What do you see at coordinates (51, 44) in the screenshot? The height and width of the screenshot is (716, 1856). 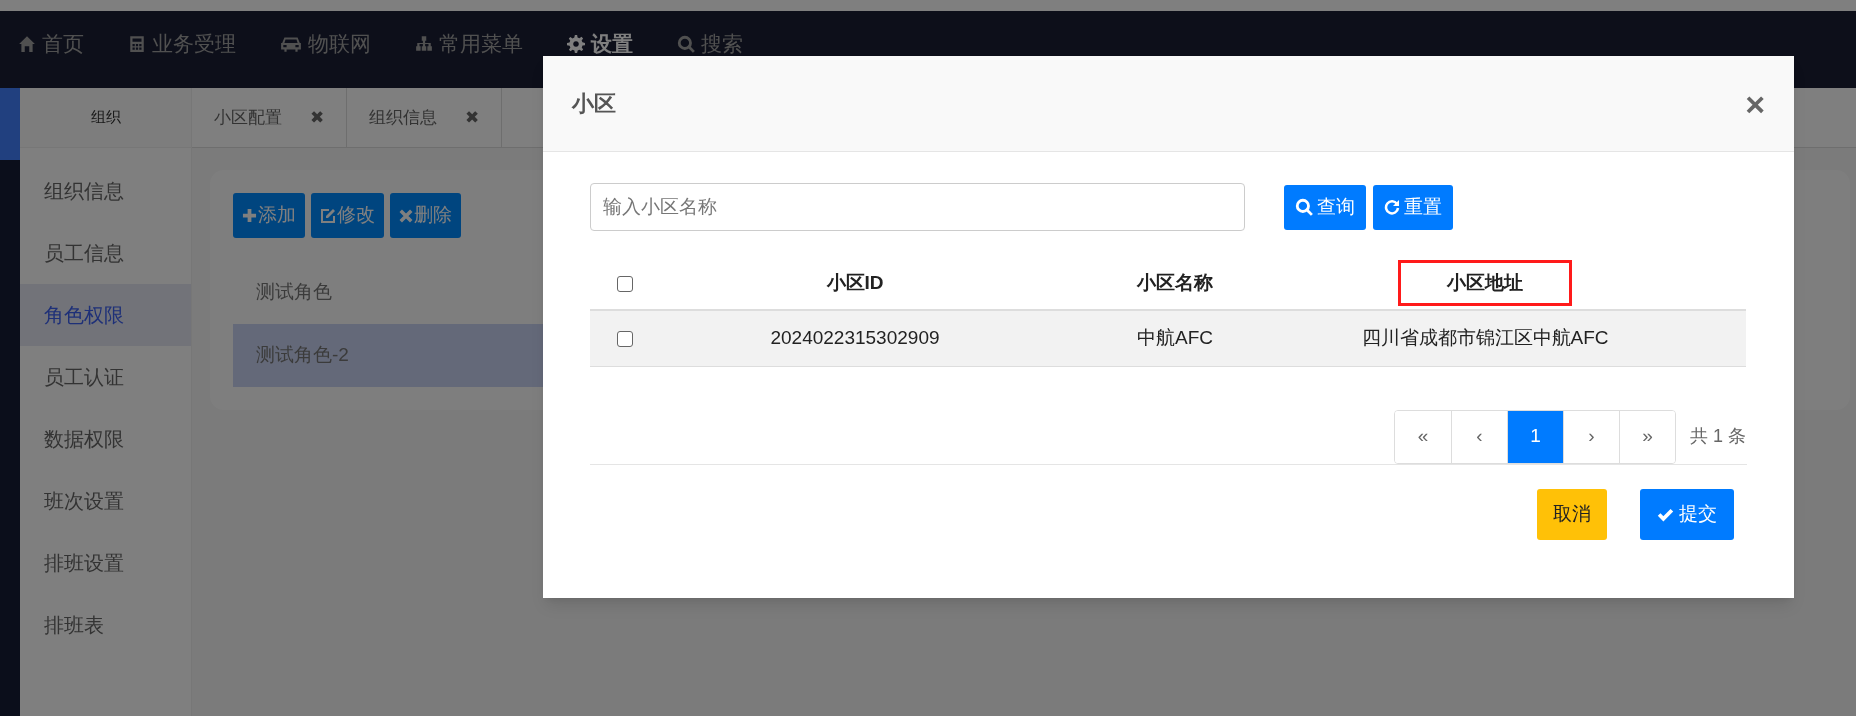 I see `nav-item: 首页` at bounding box center [51, 44].